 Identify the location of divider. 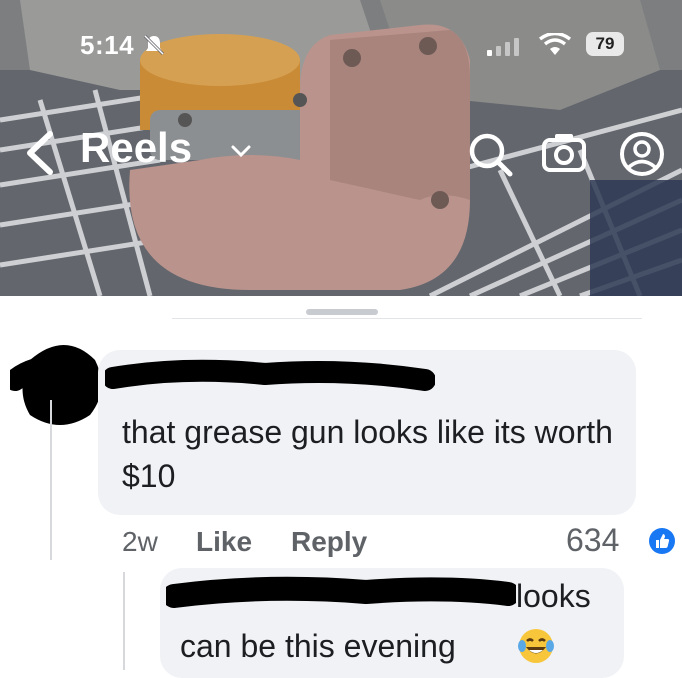
(407, 318).